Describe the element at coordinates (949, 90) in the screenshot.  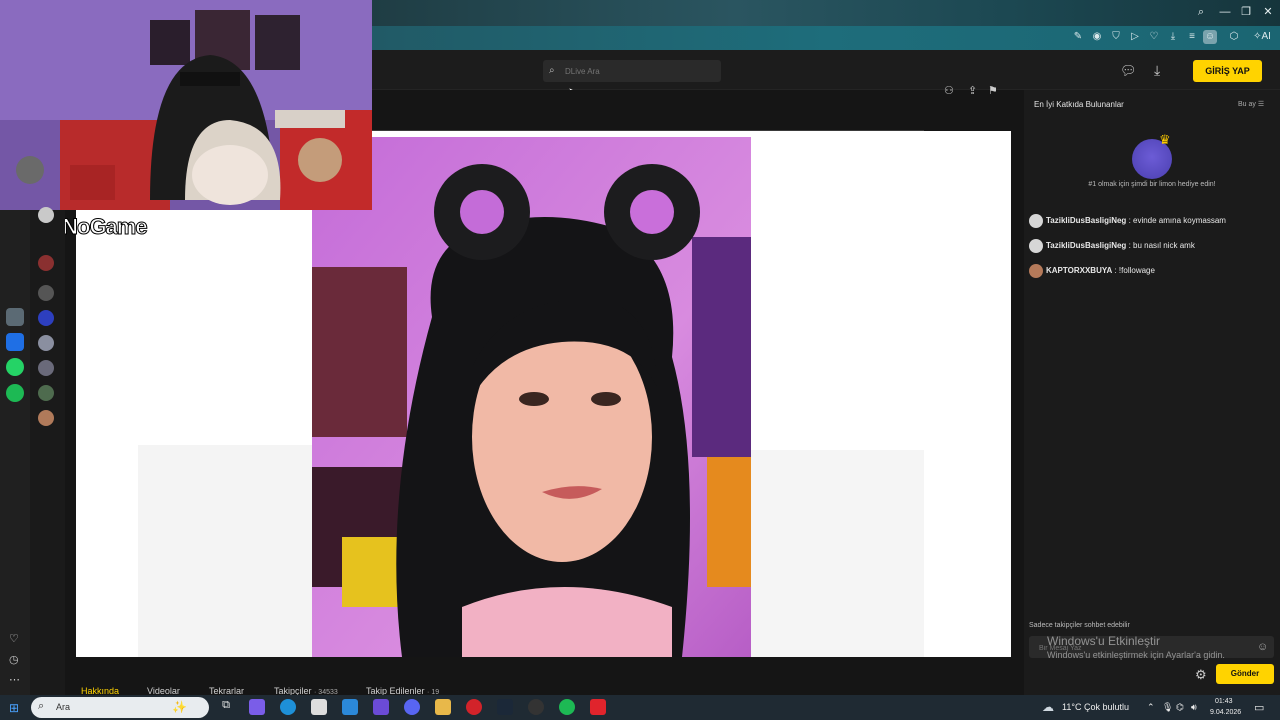
I see `user-plus-icon: ⚇` at that location.